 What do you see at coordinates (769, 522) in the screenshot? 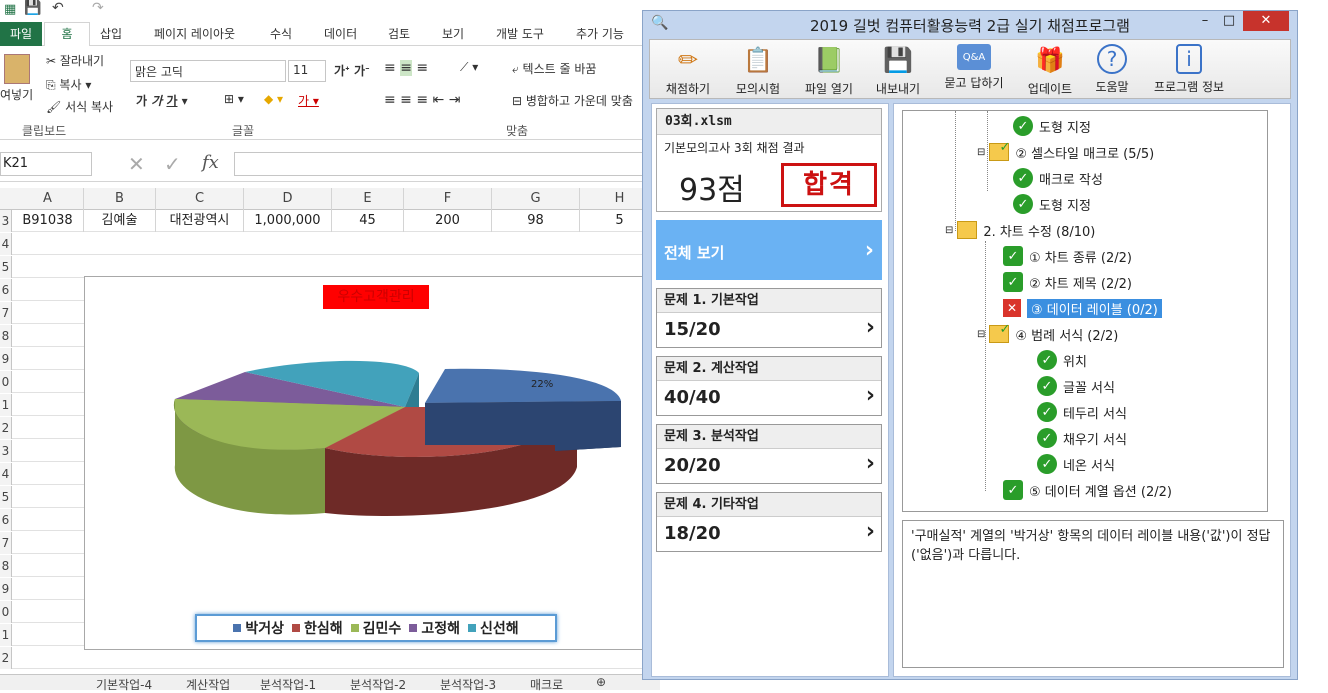
I see `question-4-card: 문제 4. 기타작업 18/20 ›` at bounding box center [769, 522].